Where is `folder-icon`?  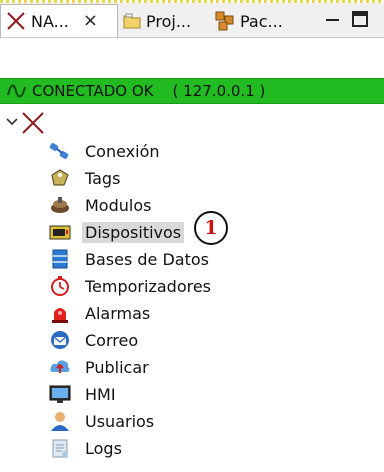 folder-icon is located at coordinates (132, 21).